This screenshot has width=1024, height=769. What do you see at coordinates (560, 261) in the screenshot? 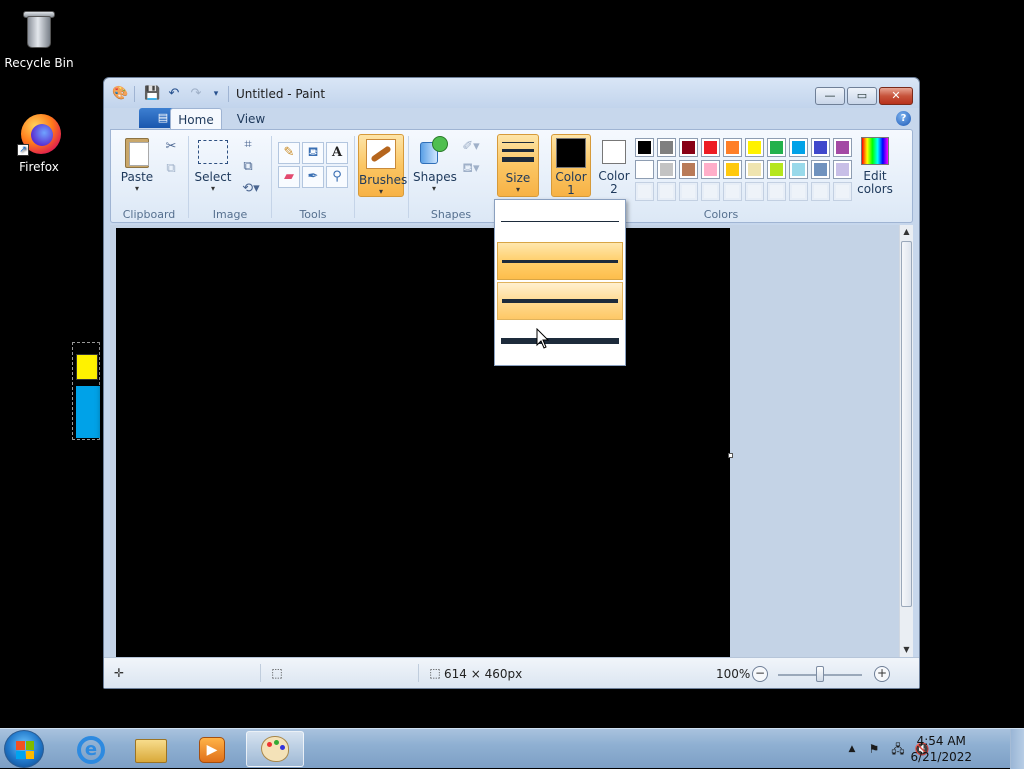
I see `size-option-3px` at bounding box center [560, 261].